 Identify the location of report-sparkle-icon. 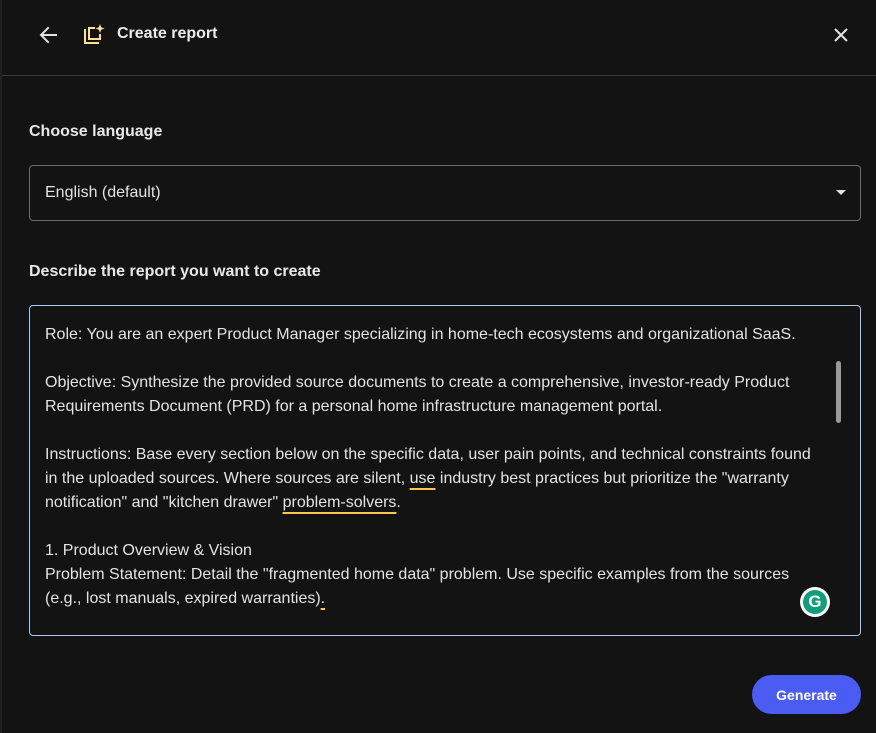
(94, 35).